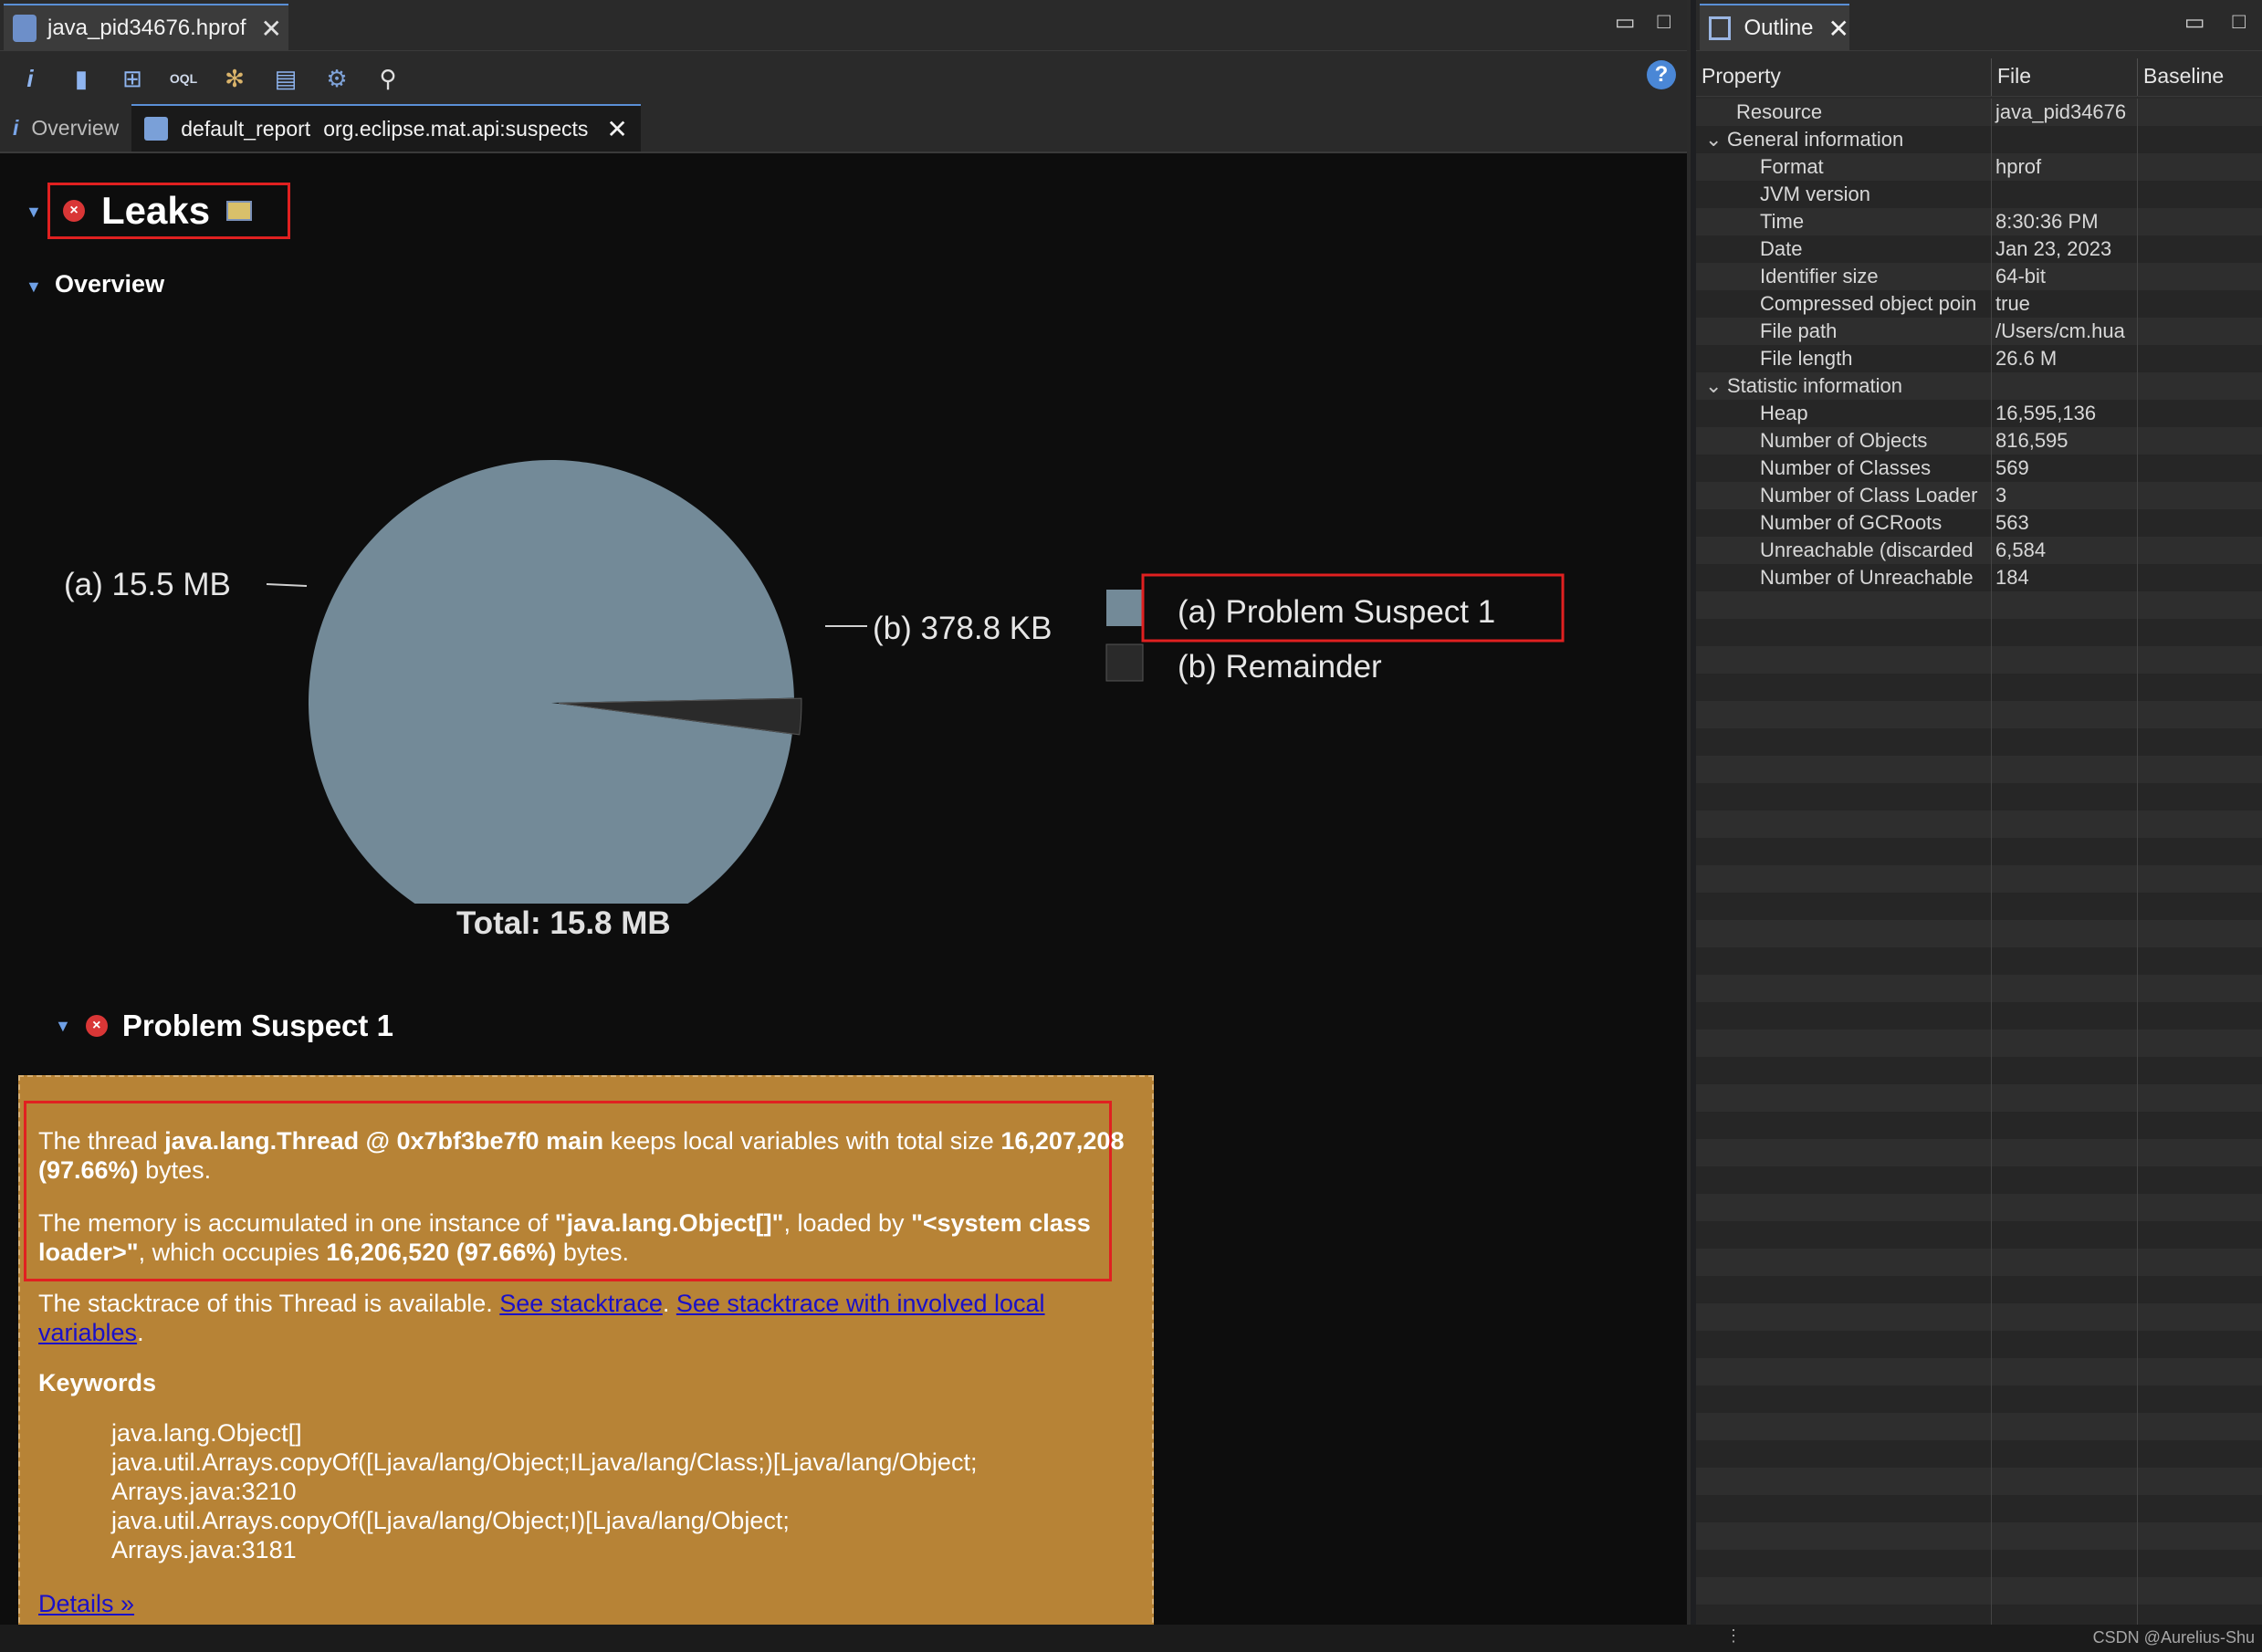 The image size is (2262, 1652). Describe the element at coordinates (1844, 496) in the screenshot. I see `property-cell: Number of Class Loader` at that location.